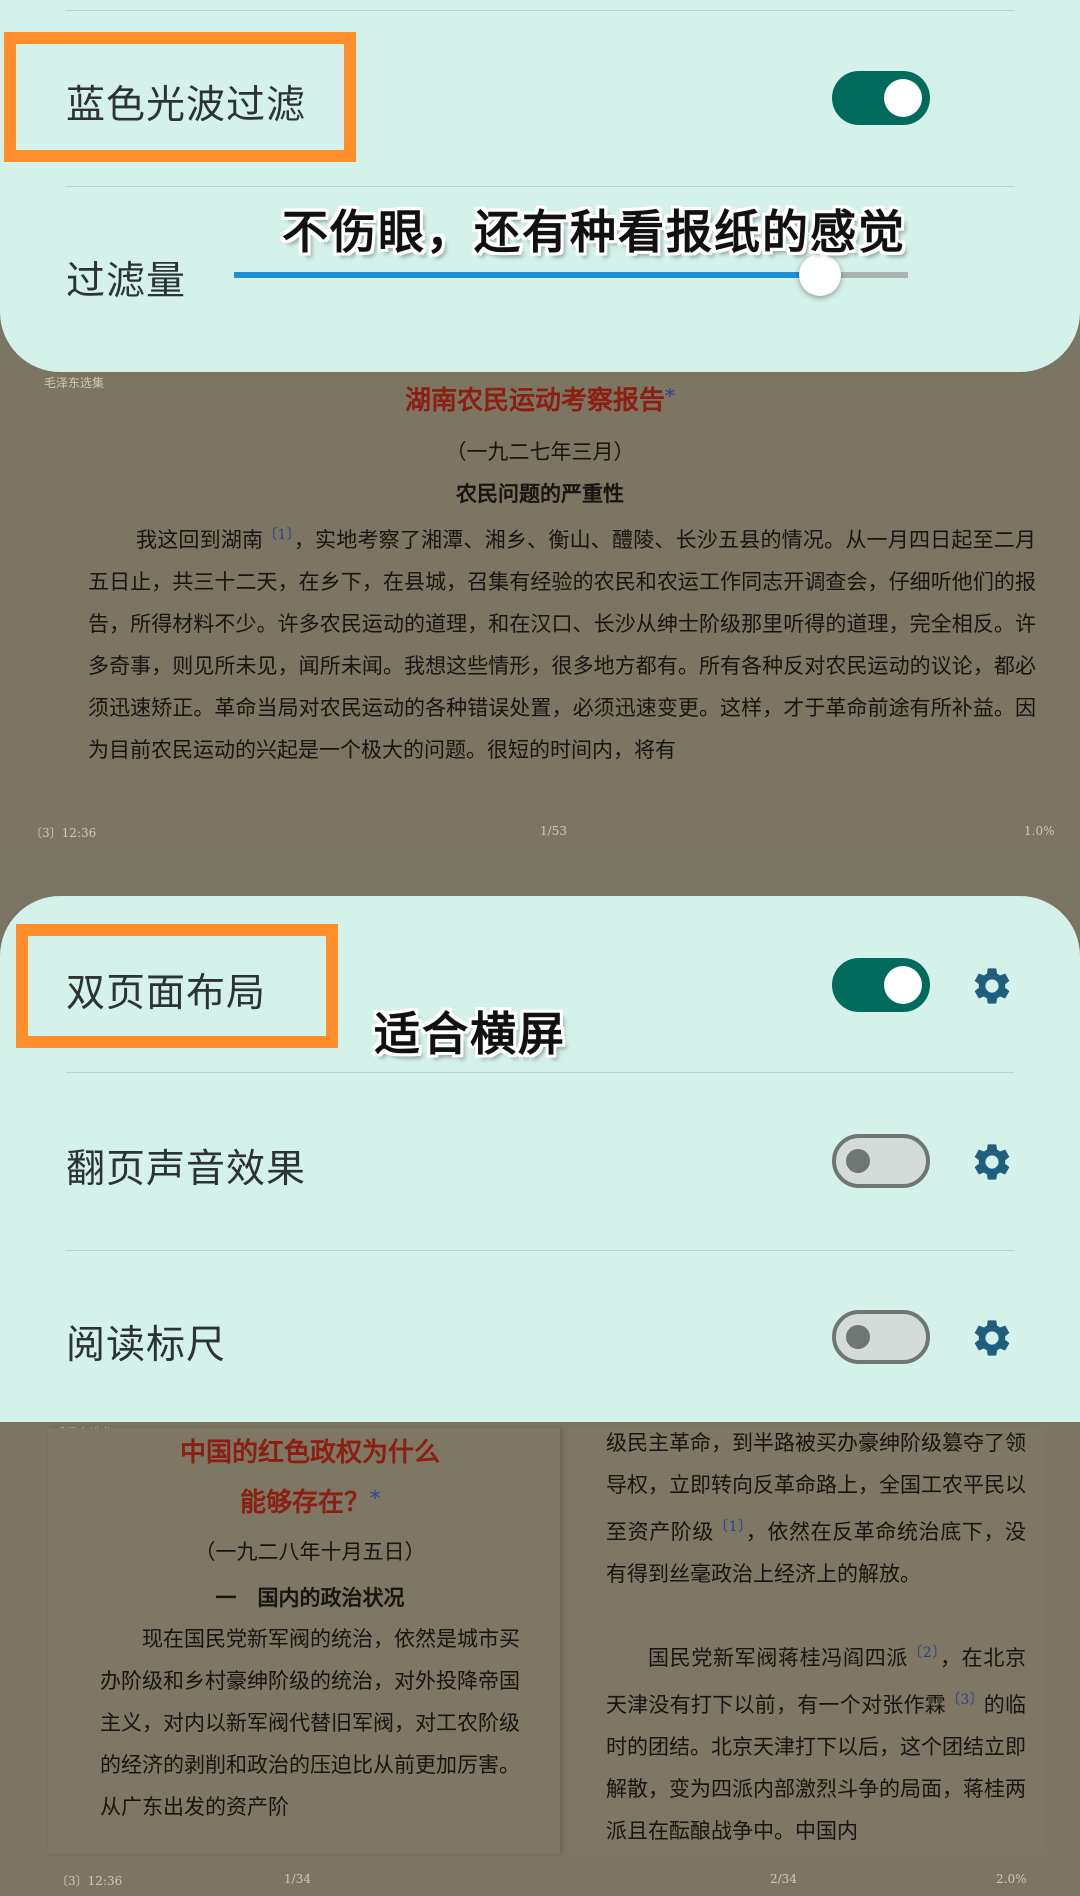 Image resolution: width=1080 pixels, height=1896 pixels. Describe the element at coordinates (310, 1552) in the screenshot. I see `chapter-date: （一九二八年十月五日）` at that location.